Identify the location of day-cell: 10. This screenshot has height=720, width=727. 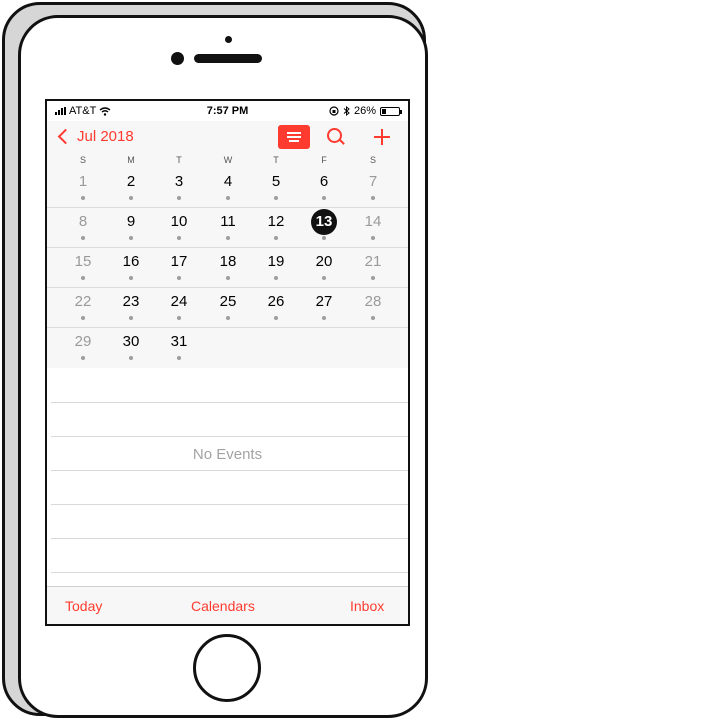
(179, 227).